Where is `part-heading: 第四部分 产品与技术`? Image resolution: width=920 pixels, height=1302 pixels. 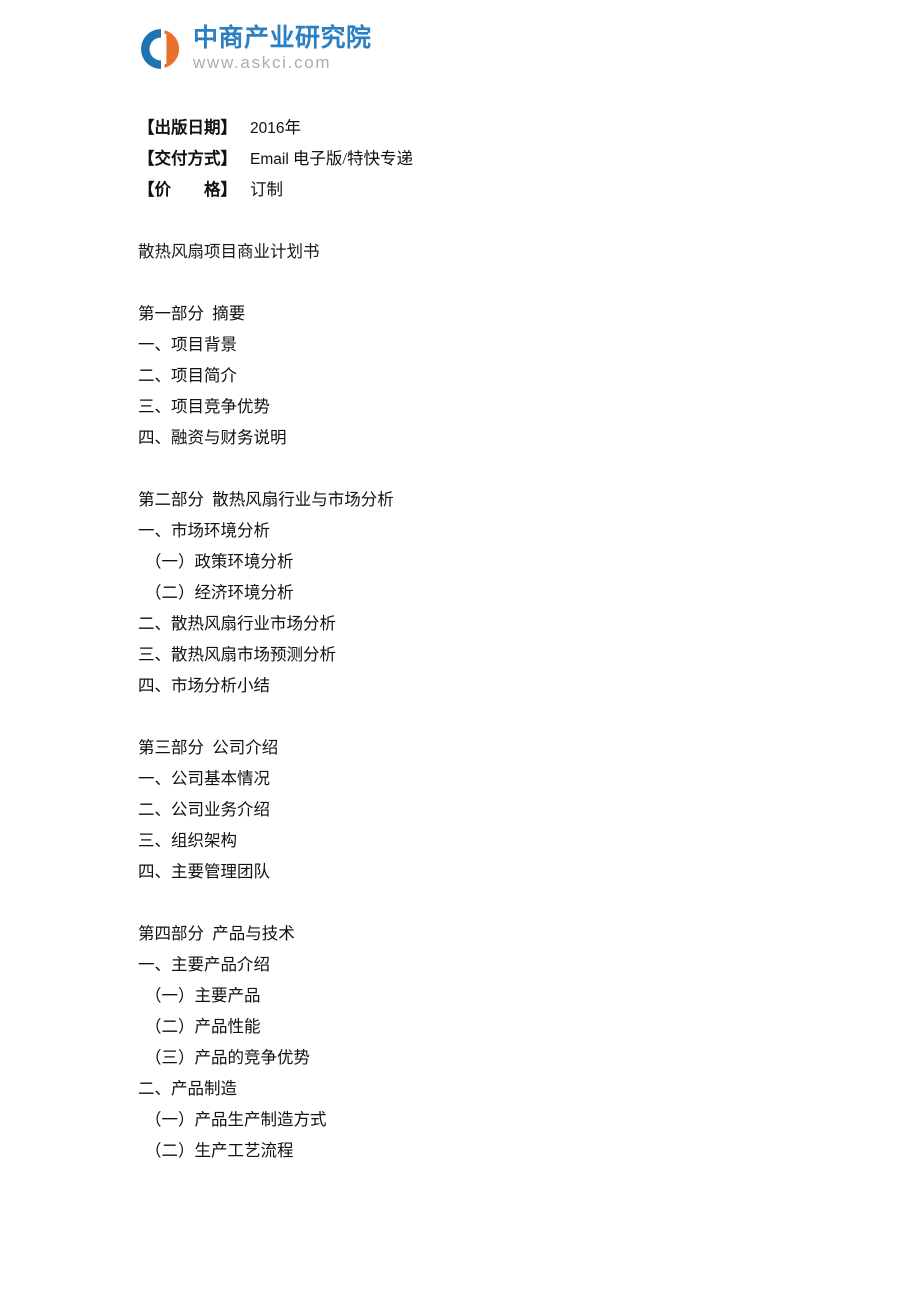
part-heading: 第四部分 产品与技术 is located at coordinates (216, 933).